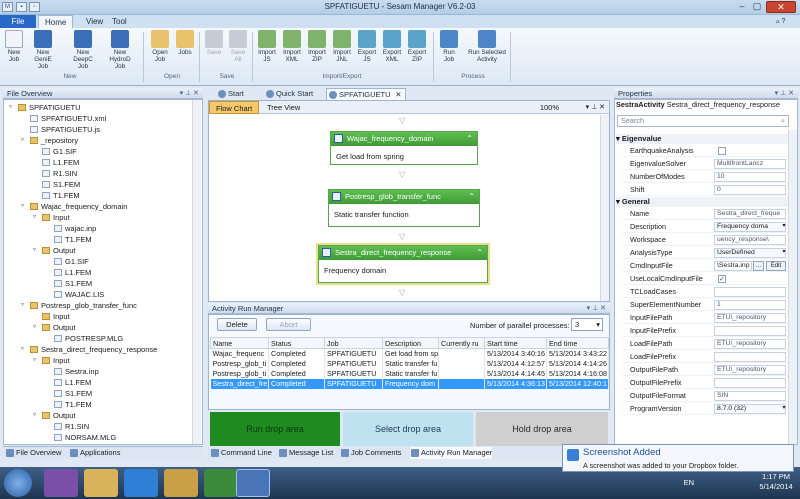 Image resolution: width=800 pixels, height=499 pixels. Describe the element at coordinates (73, 284) in the screenshot. I see `tree-file: S1.FEM` at that location.